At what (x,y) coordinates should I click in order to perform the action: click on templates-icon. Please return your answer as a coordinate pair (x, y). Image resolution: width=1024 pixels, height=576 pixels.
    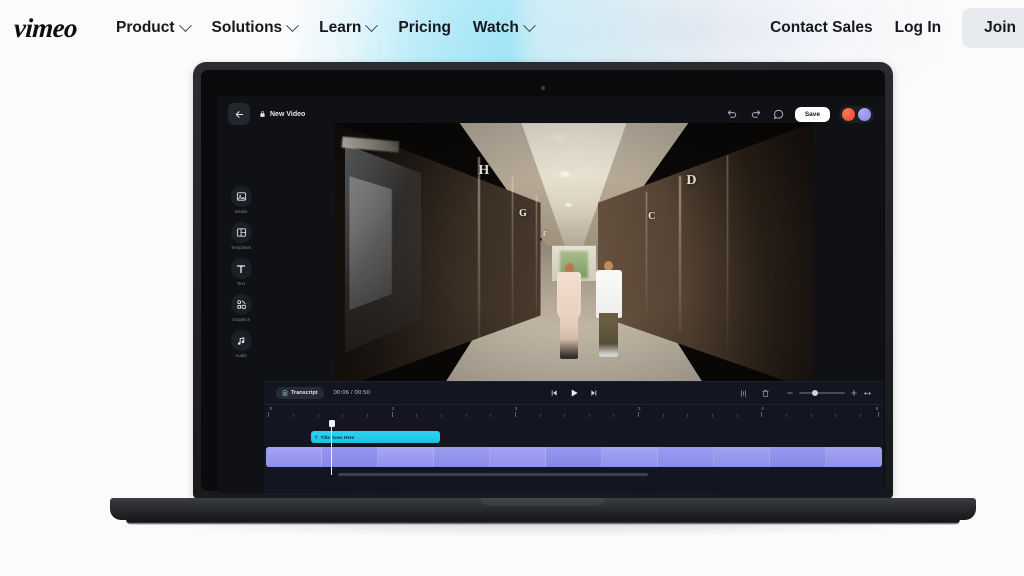
    Looking at the image, I should click on (241, 232).